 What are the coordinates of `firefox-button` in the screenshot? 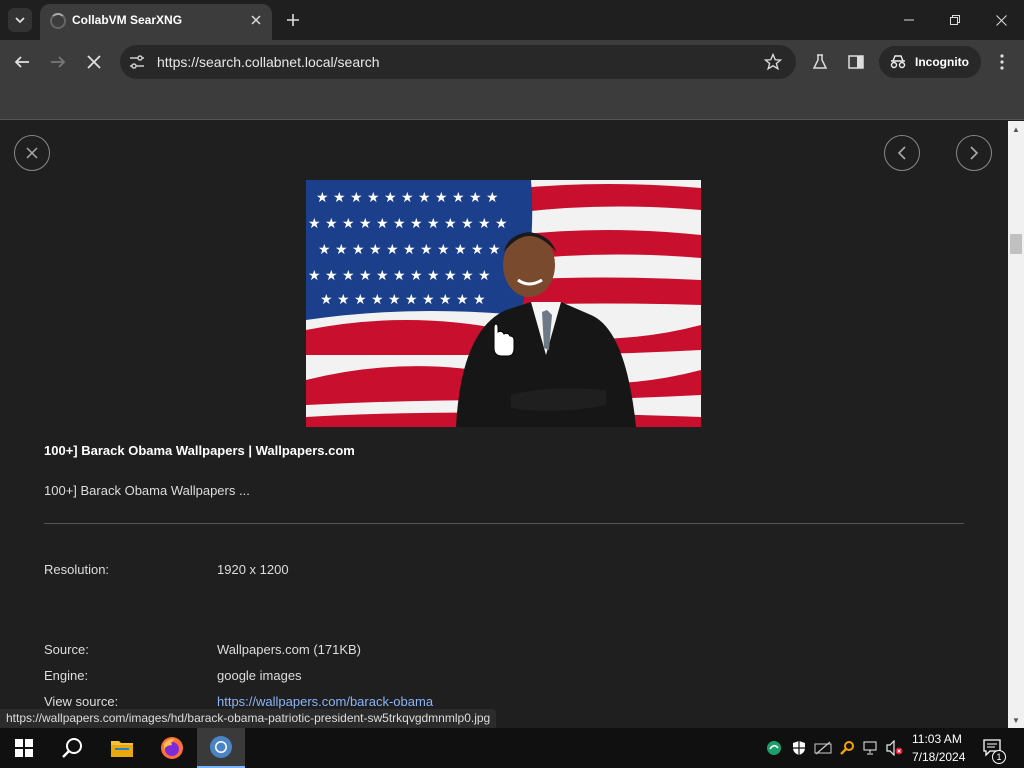 It's located at (172, 748).